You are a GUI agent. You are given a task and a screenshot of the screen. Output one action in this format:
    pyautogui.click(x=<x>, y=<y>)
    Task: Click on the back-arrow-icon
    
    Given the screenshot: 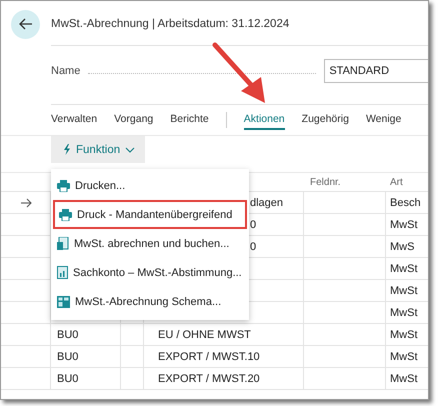 What is the action you would take?
    pyautogui.click(x=25, y=24)
    